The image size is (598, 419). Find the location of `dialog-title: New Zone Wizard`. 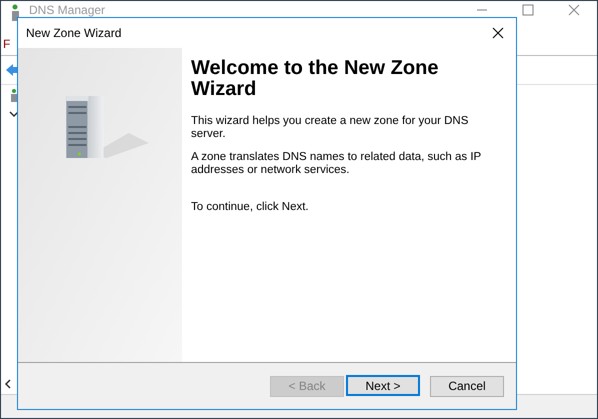

dialog-title: New Zone Wizard is located at coordinates (74, 33).